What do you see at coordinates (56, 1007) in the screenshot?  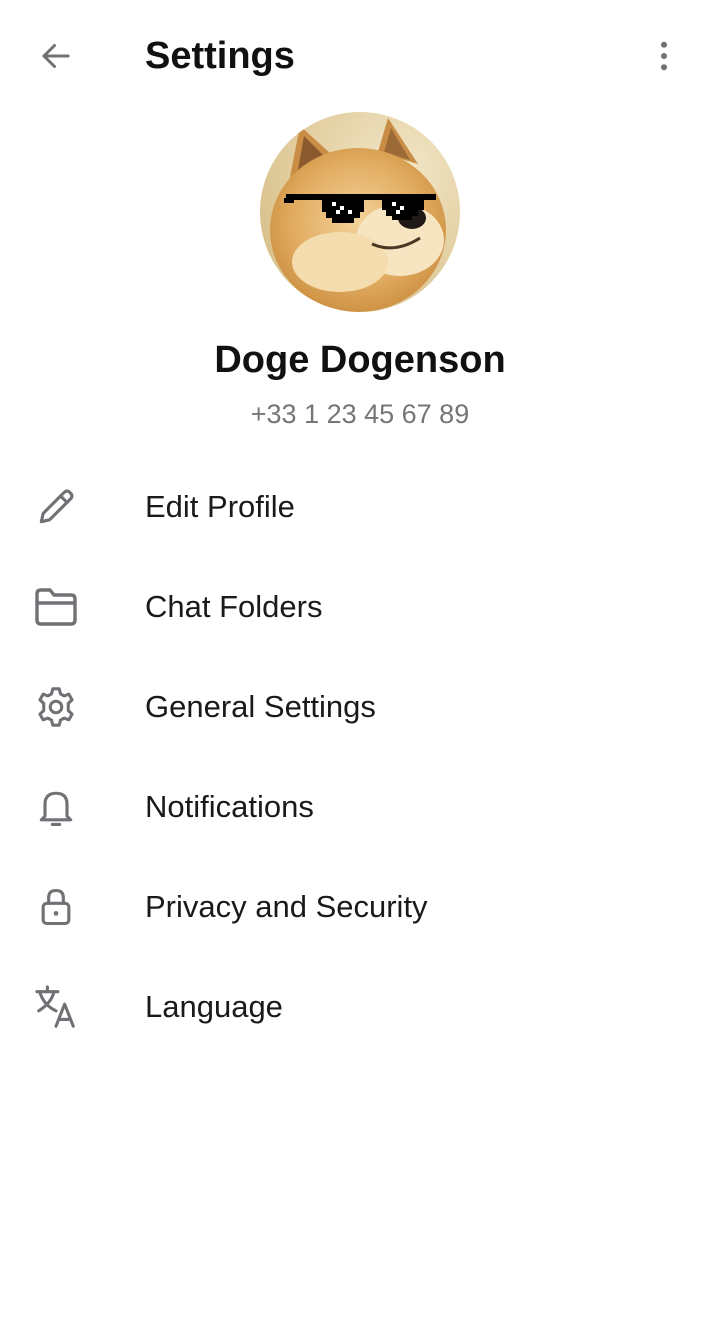 I see `translate-icon` at bounding box center [56, 1007].